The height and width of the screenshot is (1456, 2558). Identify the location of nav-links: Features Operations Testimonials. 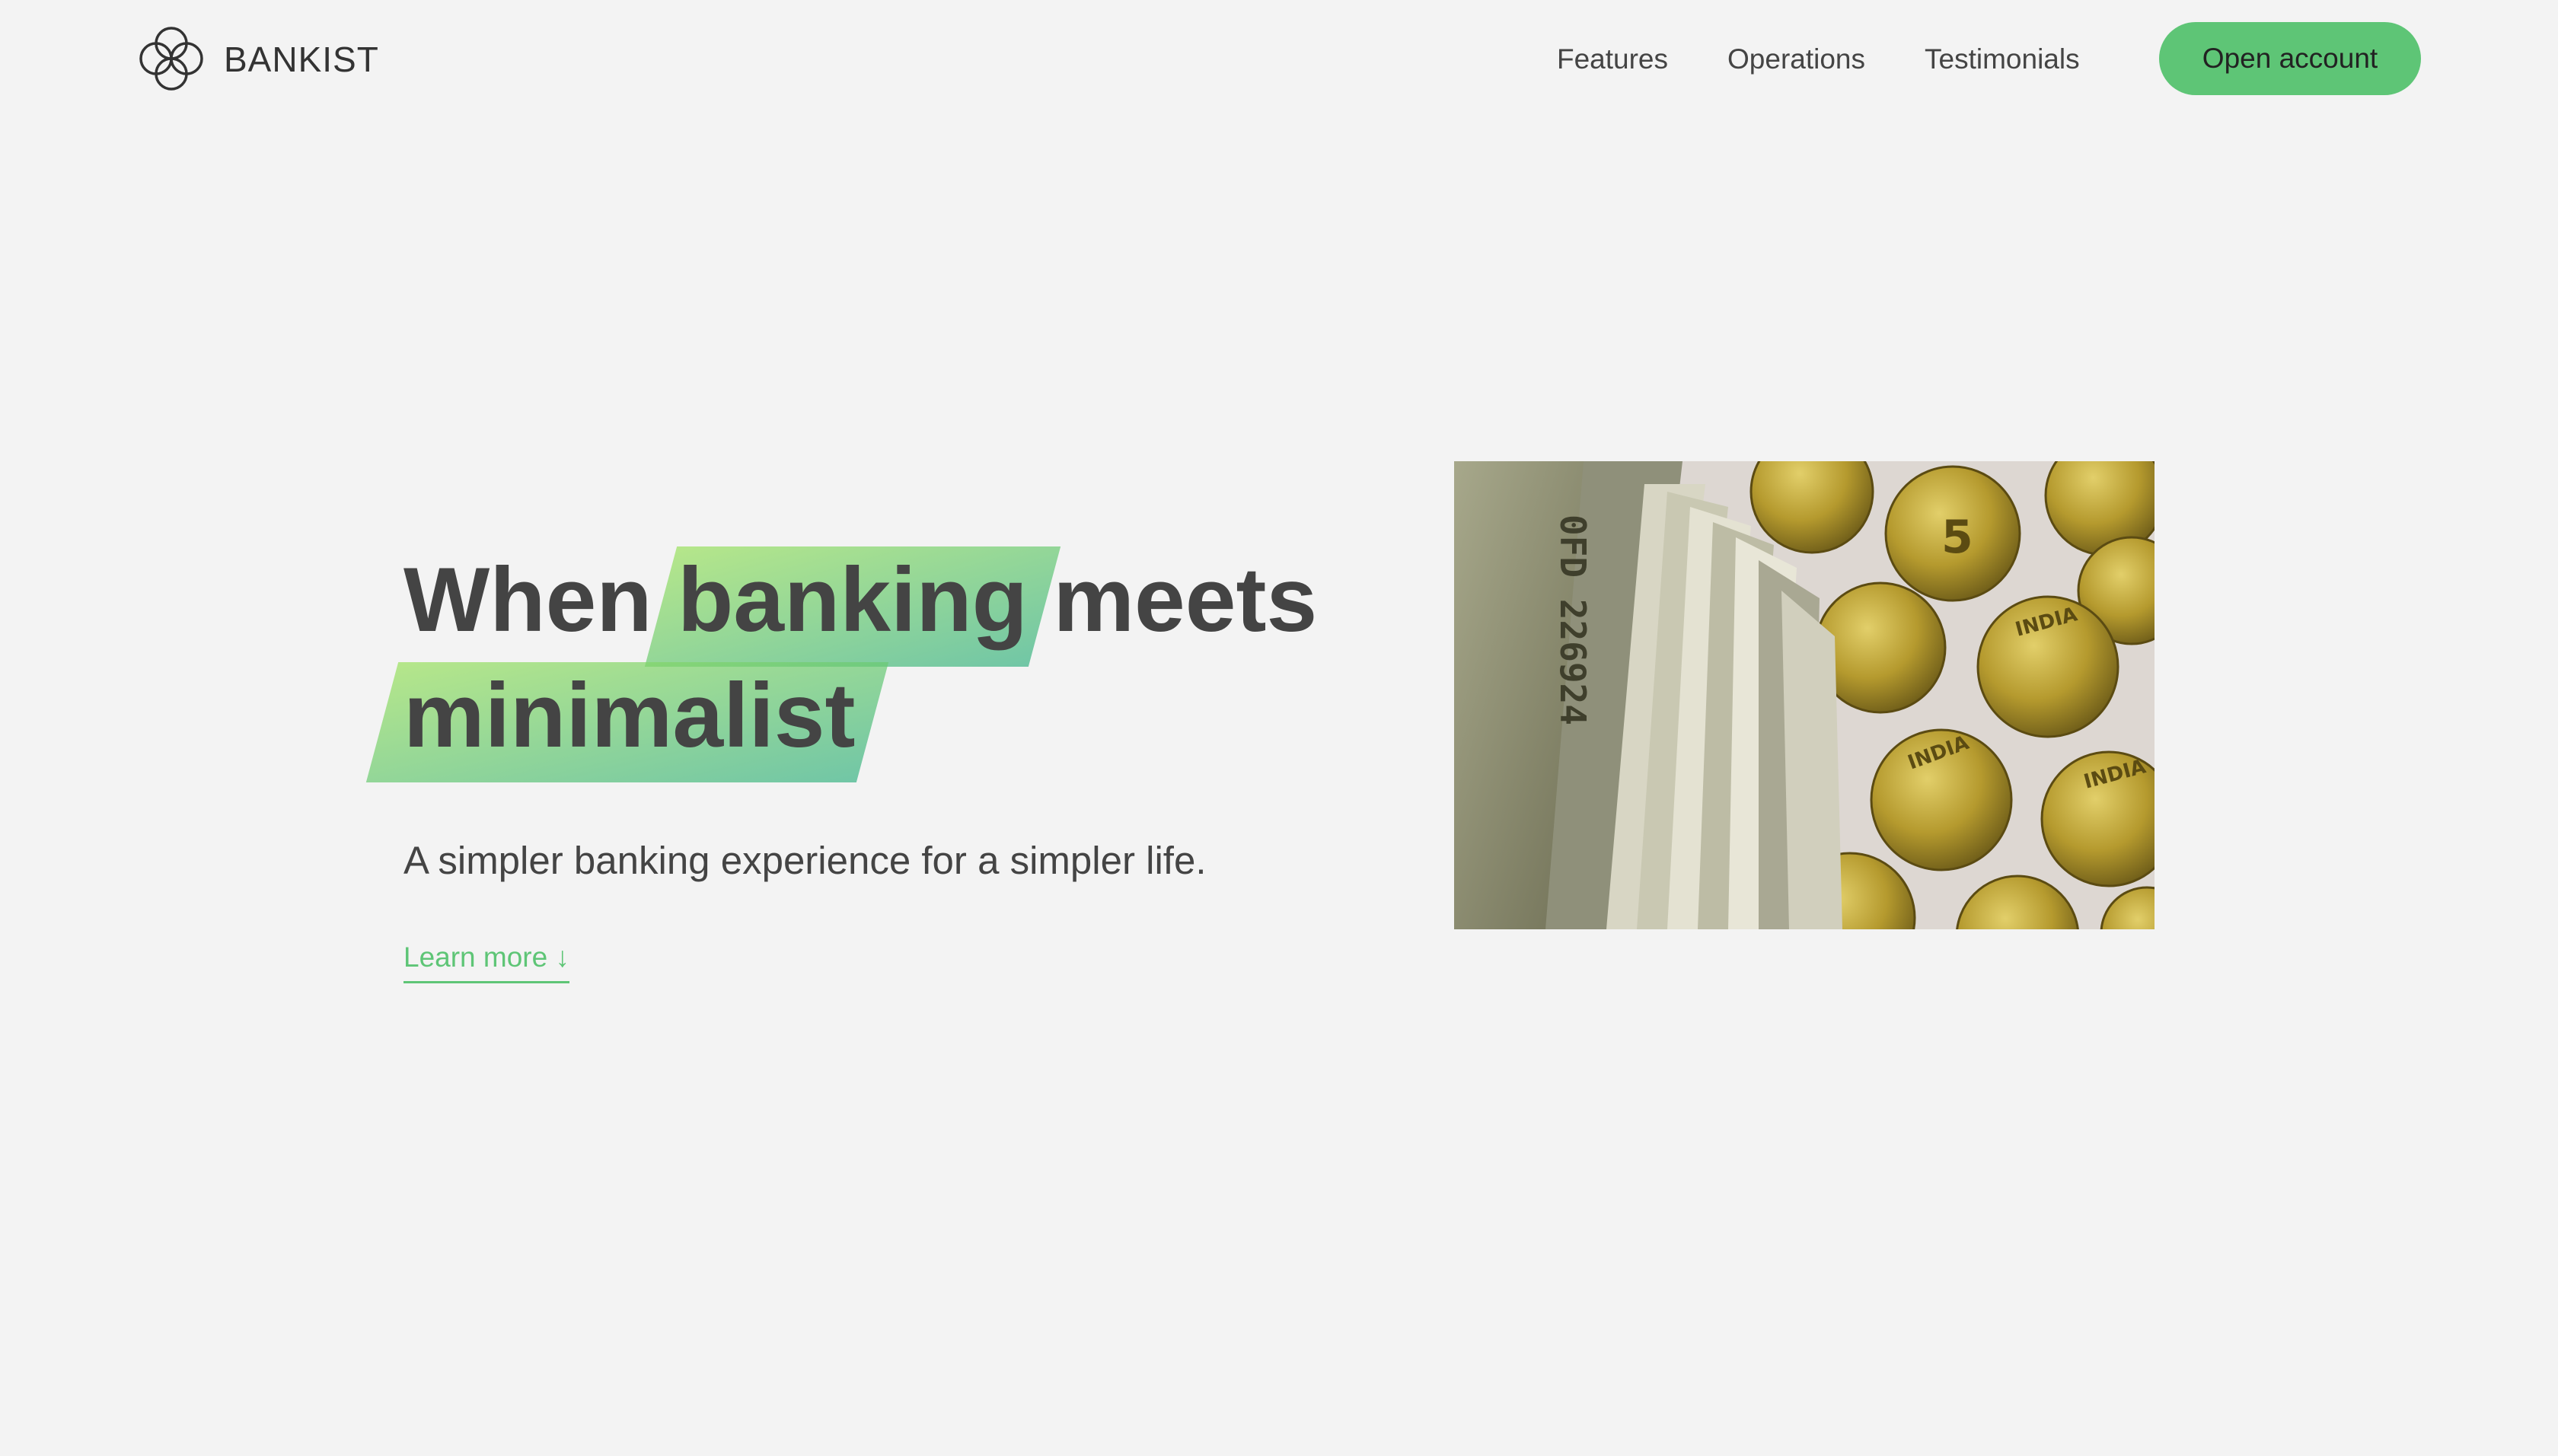
(1818, 59).